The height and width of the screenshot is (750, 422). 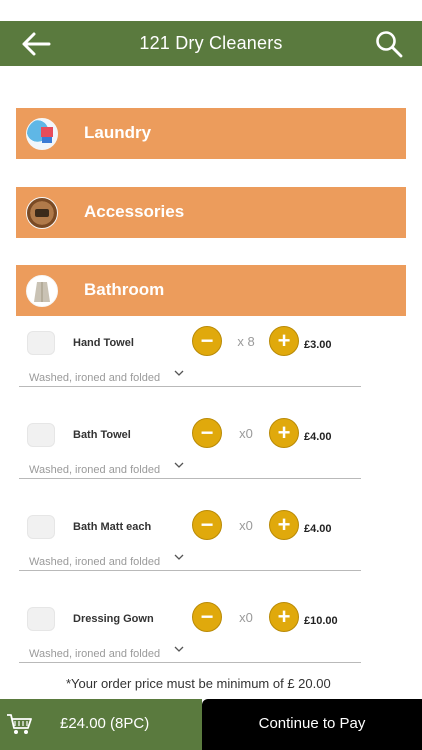 I want to click on item-name: Hand Towel, so click(x=103, y=343).